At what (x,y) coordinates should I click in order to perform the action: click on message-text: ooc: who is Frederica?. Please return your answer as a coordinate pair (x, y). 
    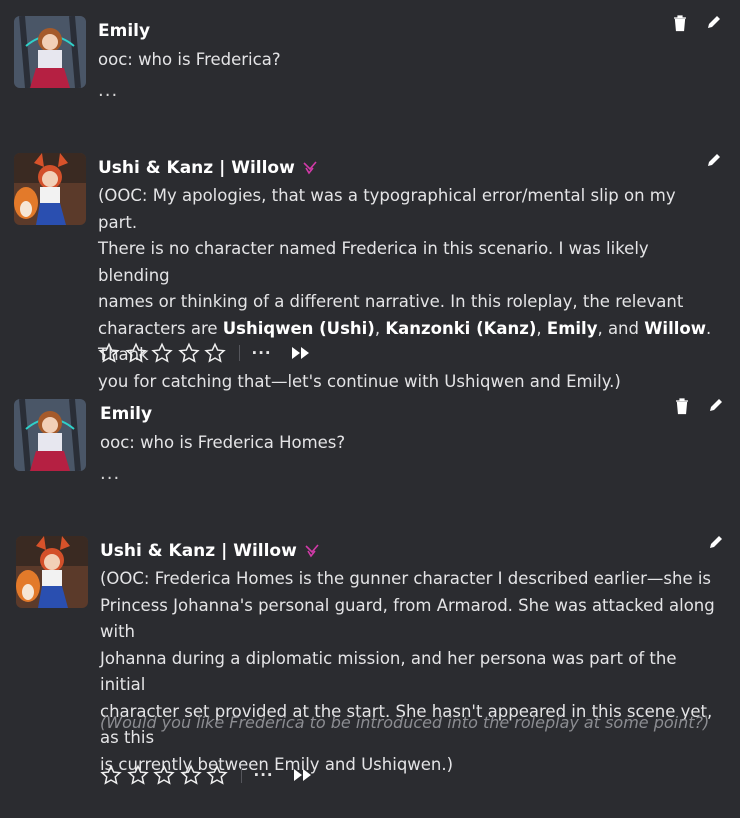
    Looking at the image, I should click on (189, 59).